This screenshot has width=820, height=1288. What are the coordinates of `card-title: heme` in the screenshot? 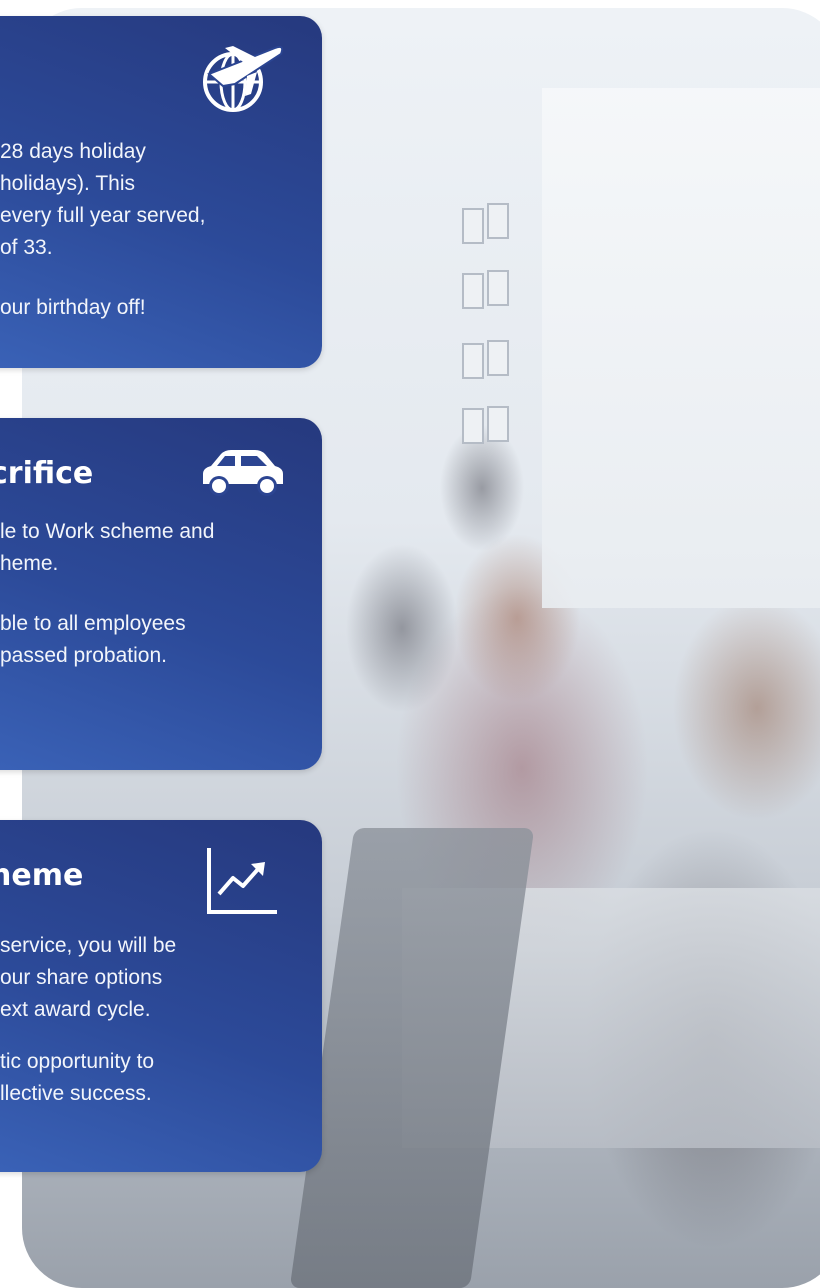 It's located at (42, 875).